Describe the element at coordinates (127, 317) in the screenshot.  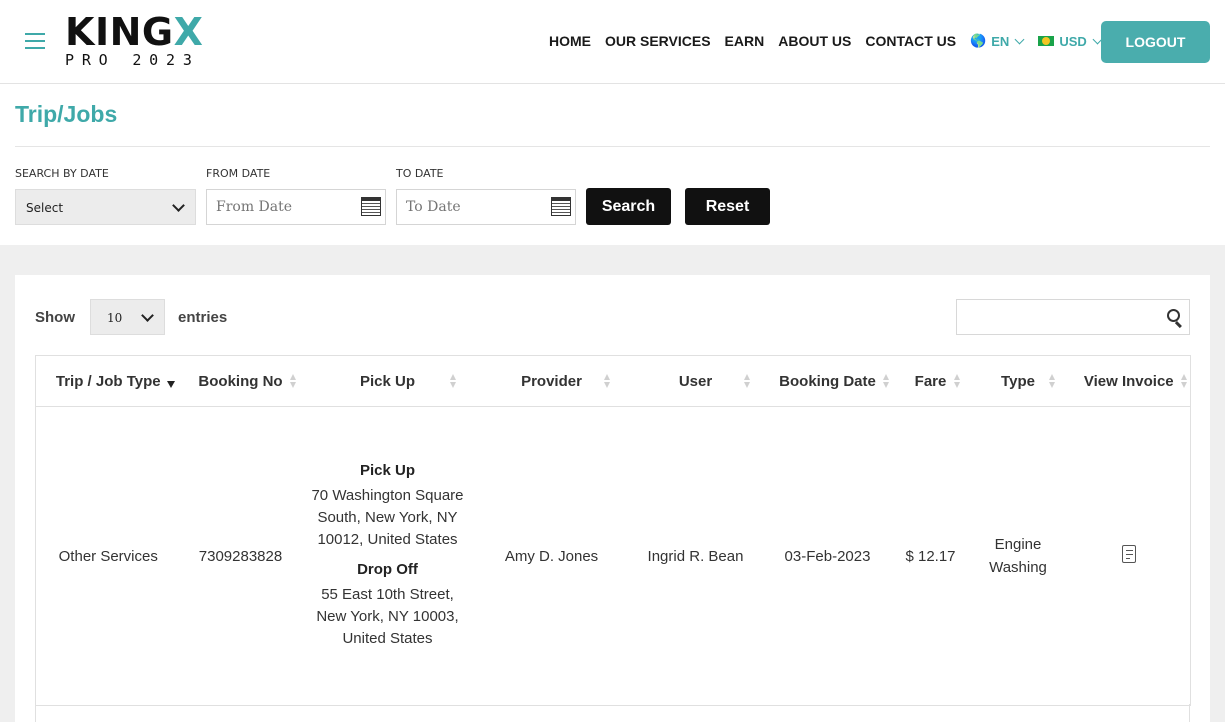
I see `entries-select: 10` at that location.